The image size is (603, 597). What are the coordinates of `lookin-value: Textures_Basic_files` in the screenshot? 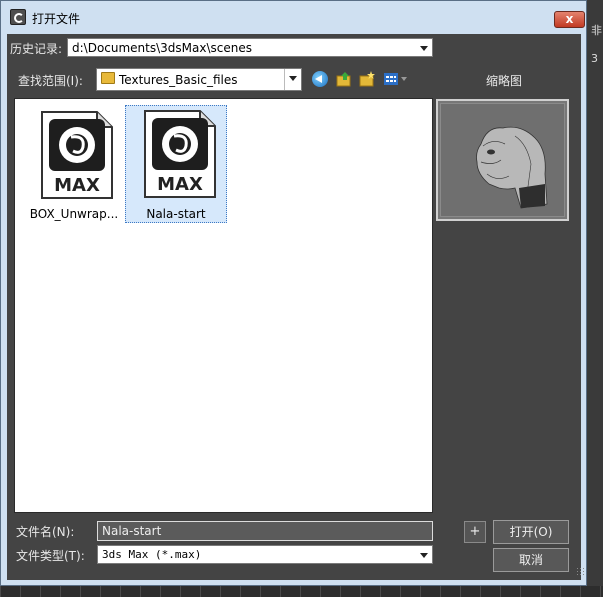 It's located at (178, 80).